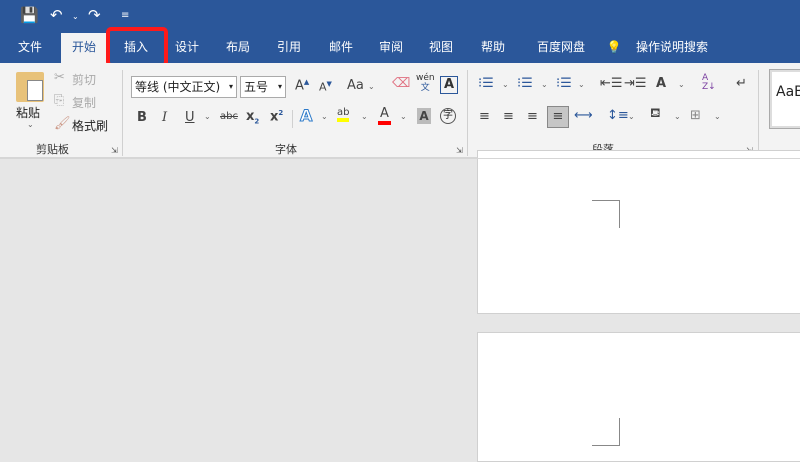  I want to click on underline-icon: U, so click(190, 117).